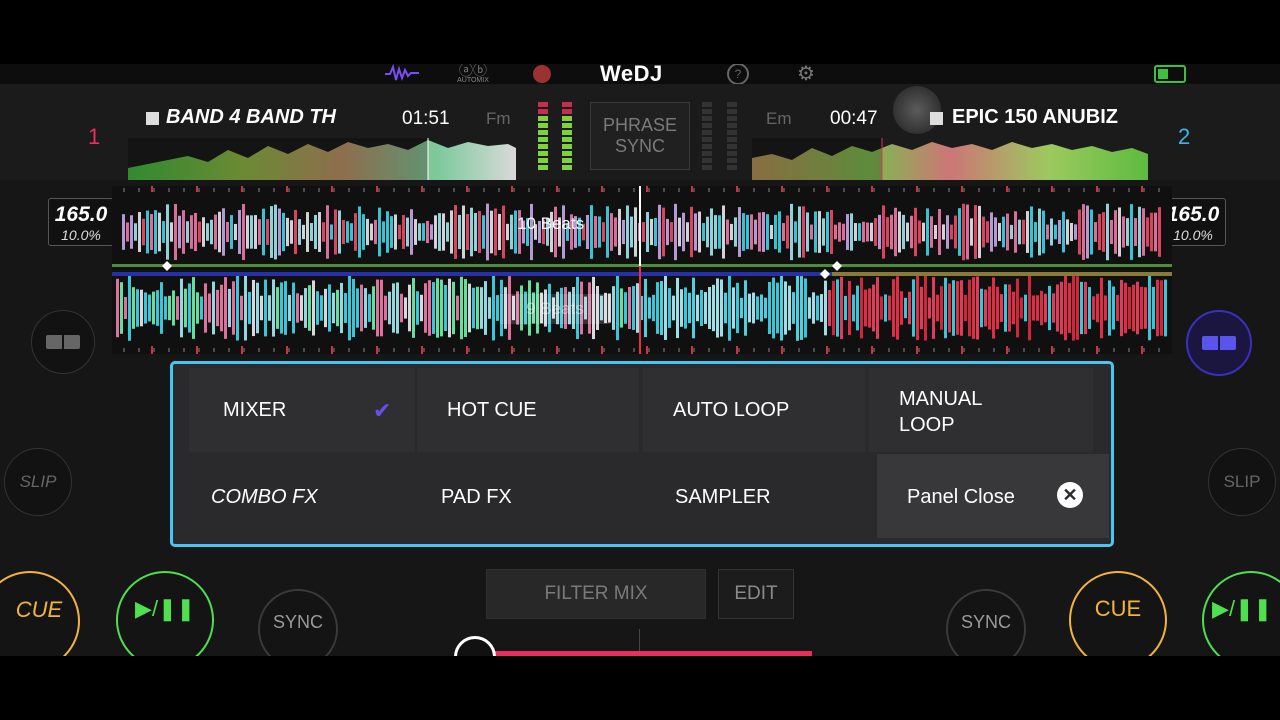  Describe the element at coordinates (39, 609) in the screenshot. I see `cue-label: CUE` at that location.